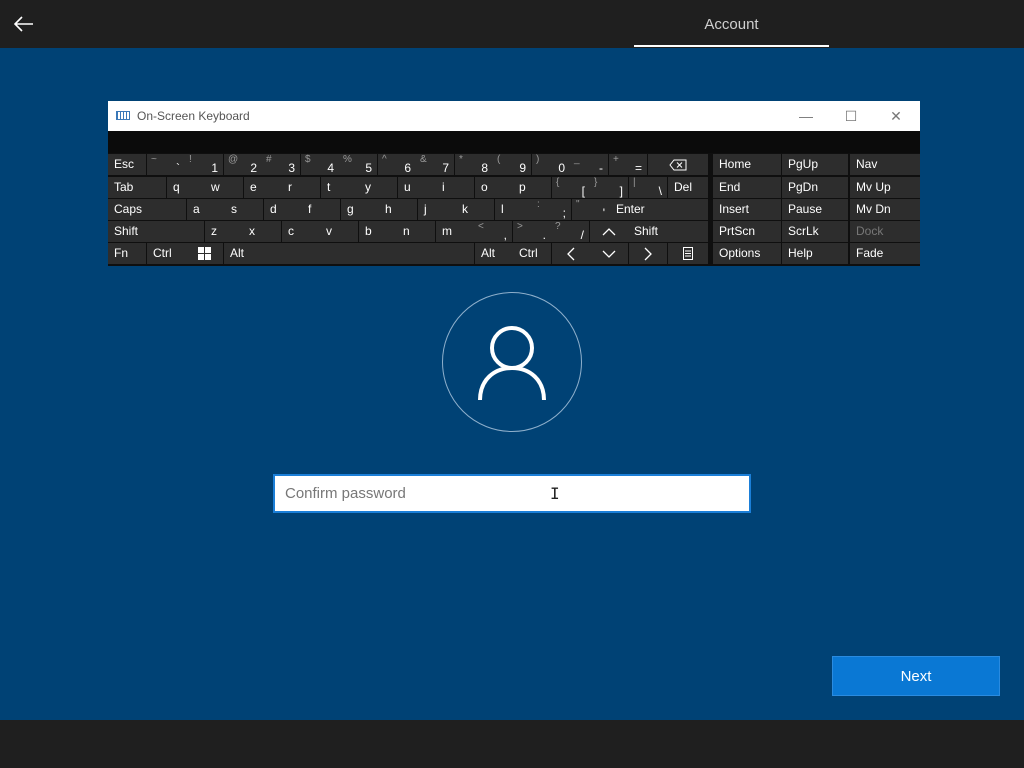 Image resolution: width=1024 pixels, height=768 pixels. Describe the element at coordinates (204, 253) in the screenshot. I see `key-windows` at that location.